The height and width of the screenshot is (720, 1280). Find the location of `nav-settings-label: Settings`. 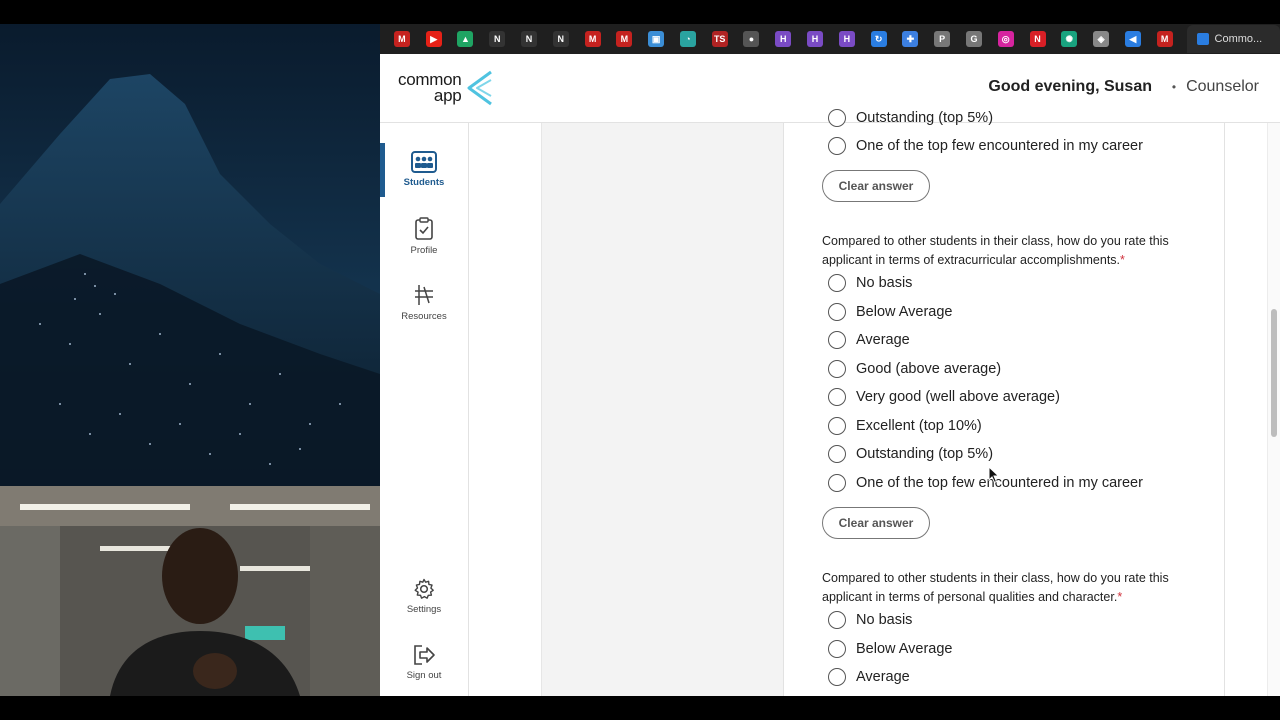

nav-settings-label: Settings is located at coordinates (424, 609).